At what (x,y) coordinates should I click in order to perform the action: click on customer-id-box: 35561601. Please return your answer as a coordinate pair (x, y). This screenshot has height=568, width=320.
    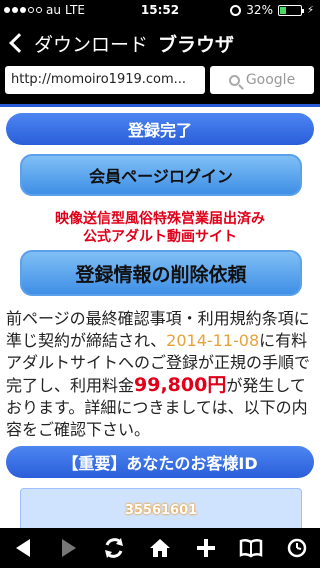
    Looking at the image, I should click on (161, 508).